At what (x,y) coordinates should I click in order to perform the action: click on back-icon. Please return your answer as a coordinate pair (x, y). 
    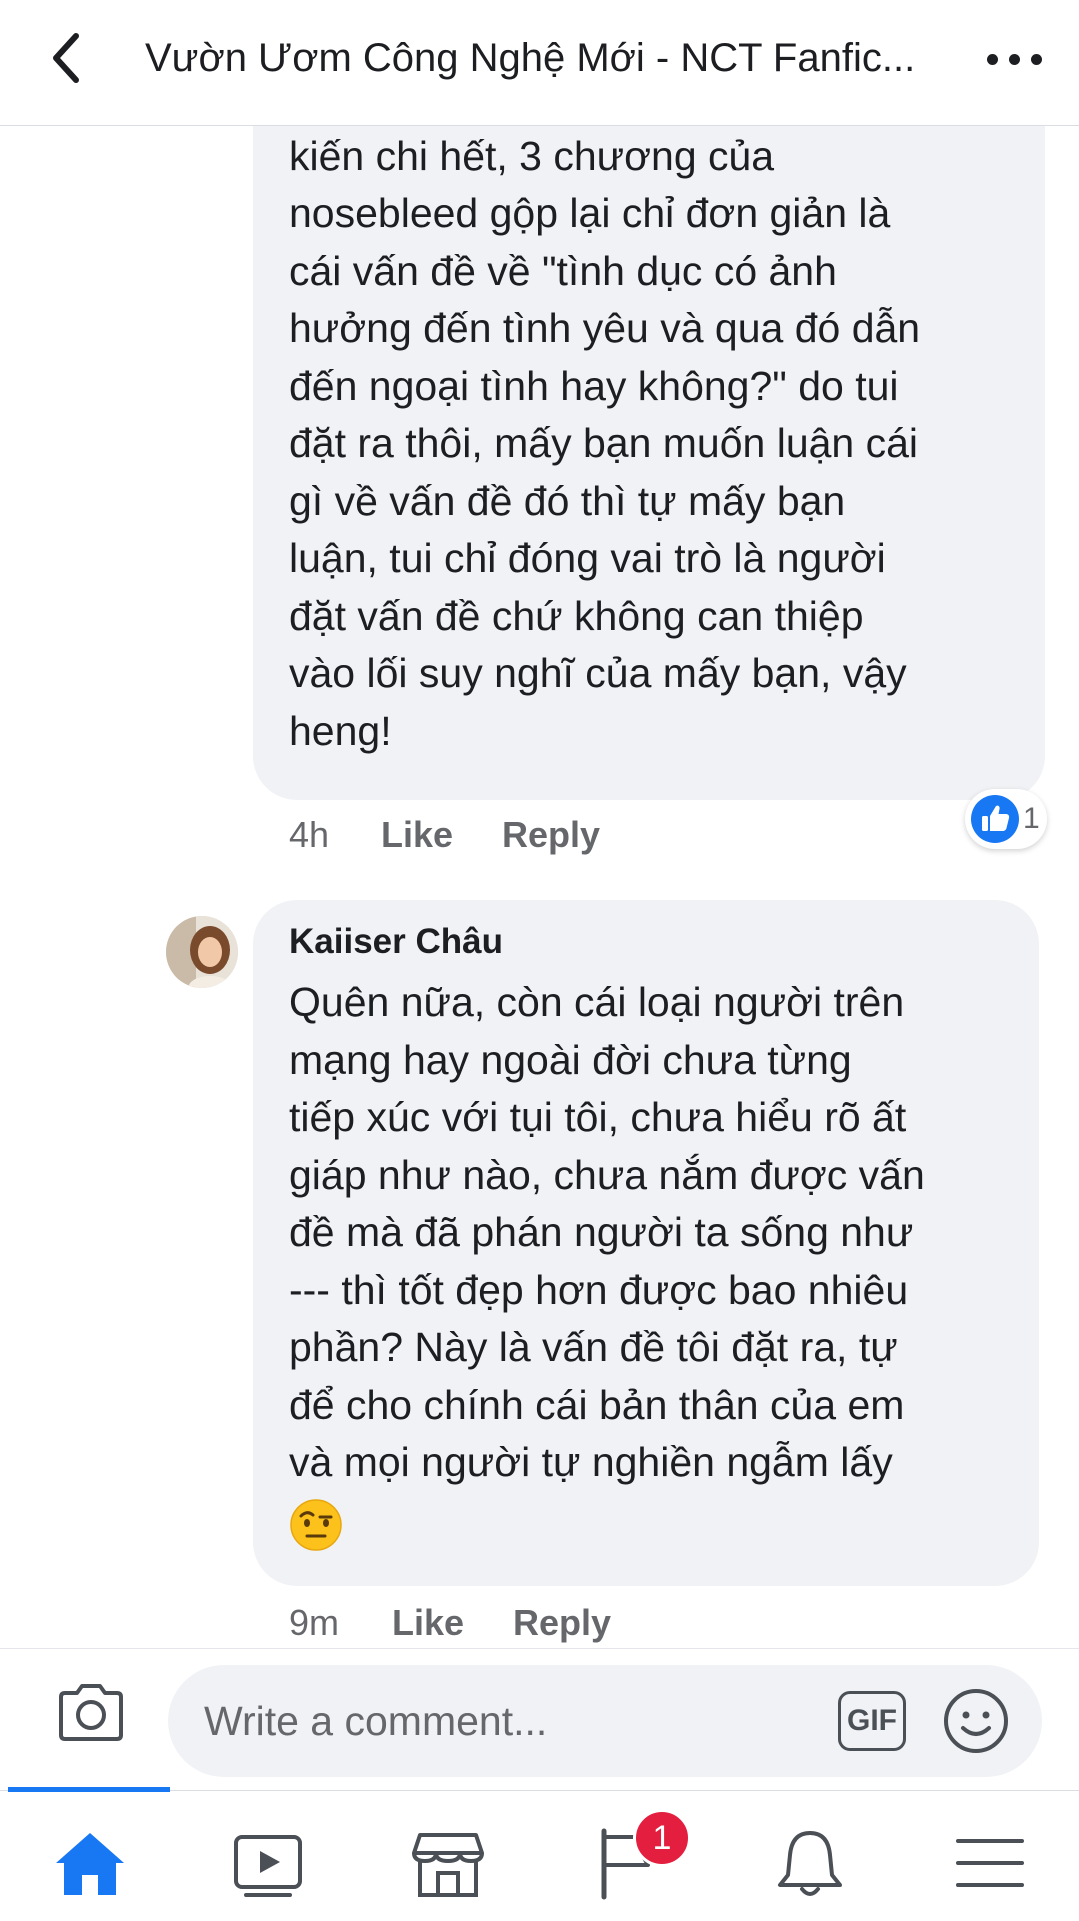
    Looking at the image, I should click on (69, 58).